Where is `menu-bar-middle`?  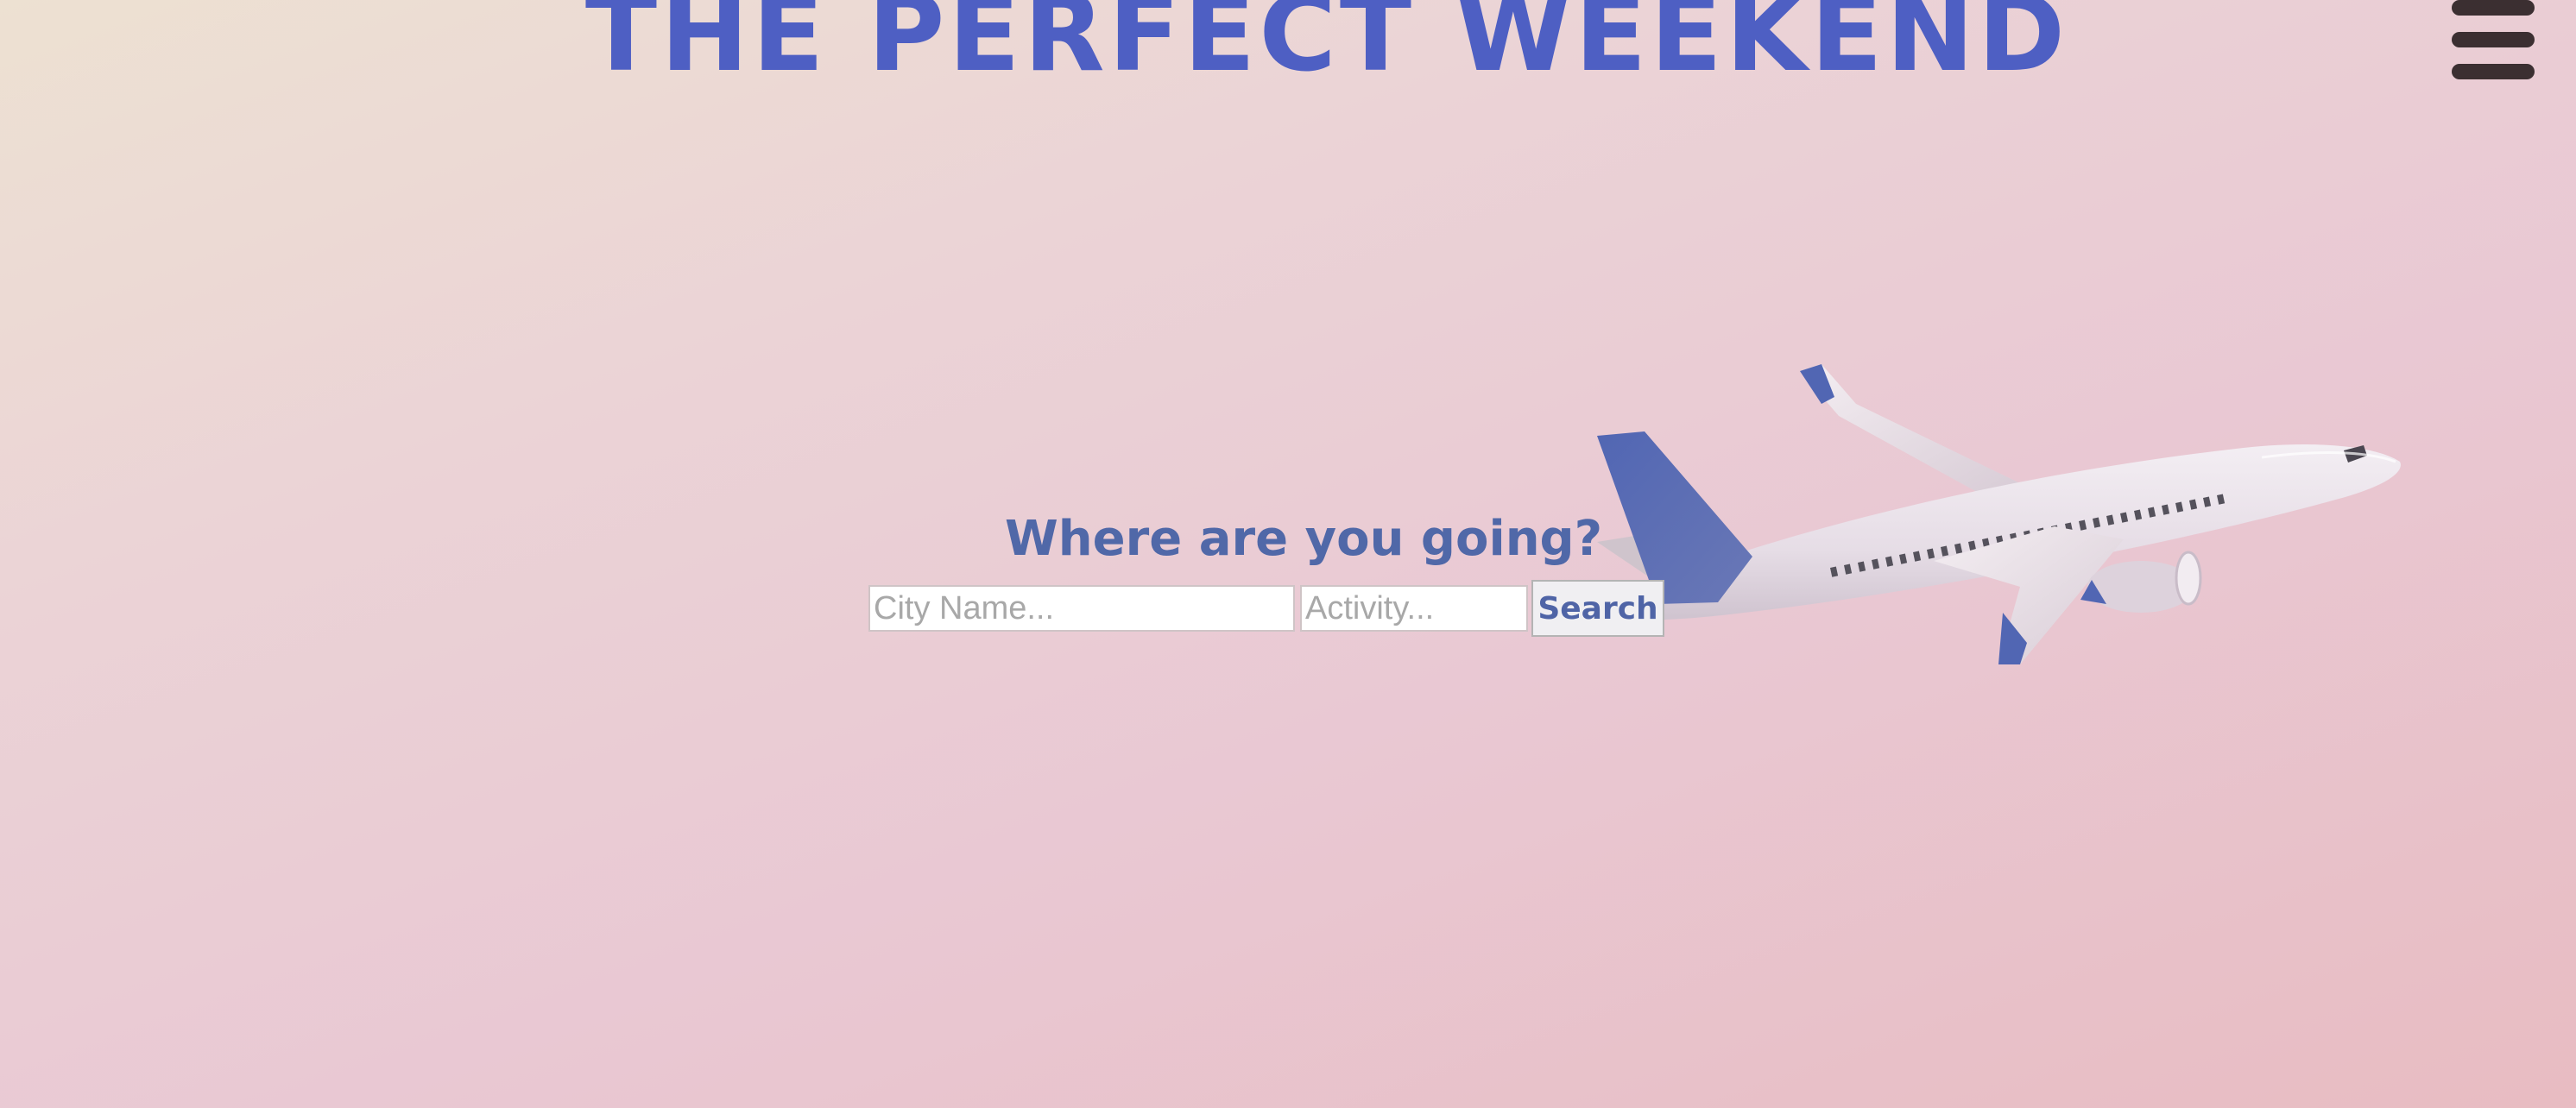 menu-bar-middle is located at coordinates (2493, 39).